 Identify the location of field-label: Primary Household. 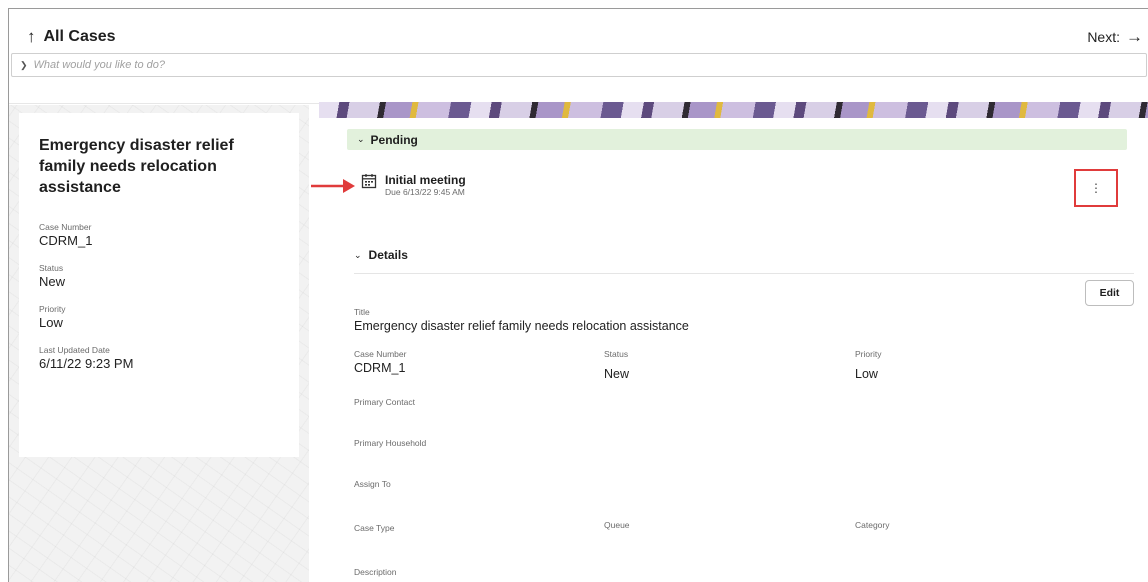
(390, 443).